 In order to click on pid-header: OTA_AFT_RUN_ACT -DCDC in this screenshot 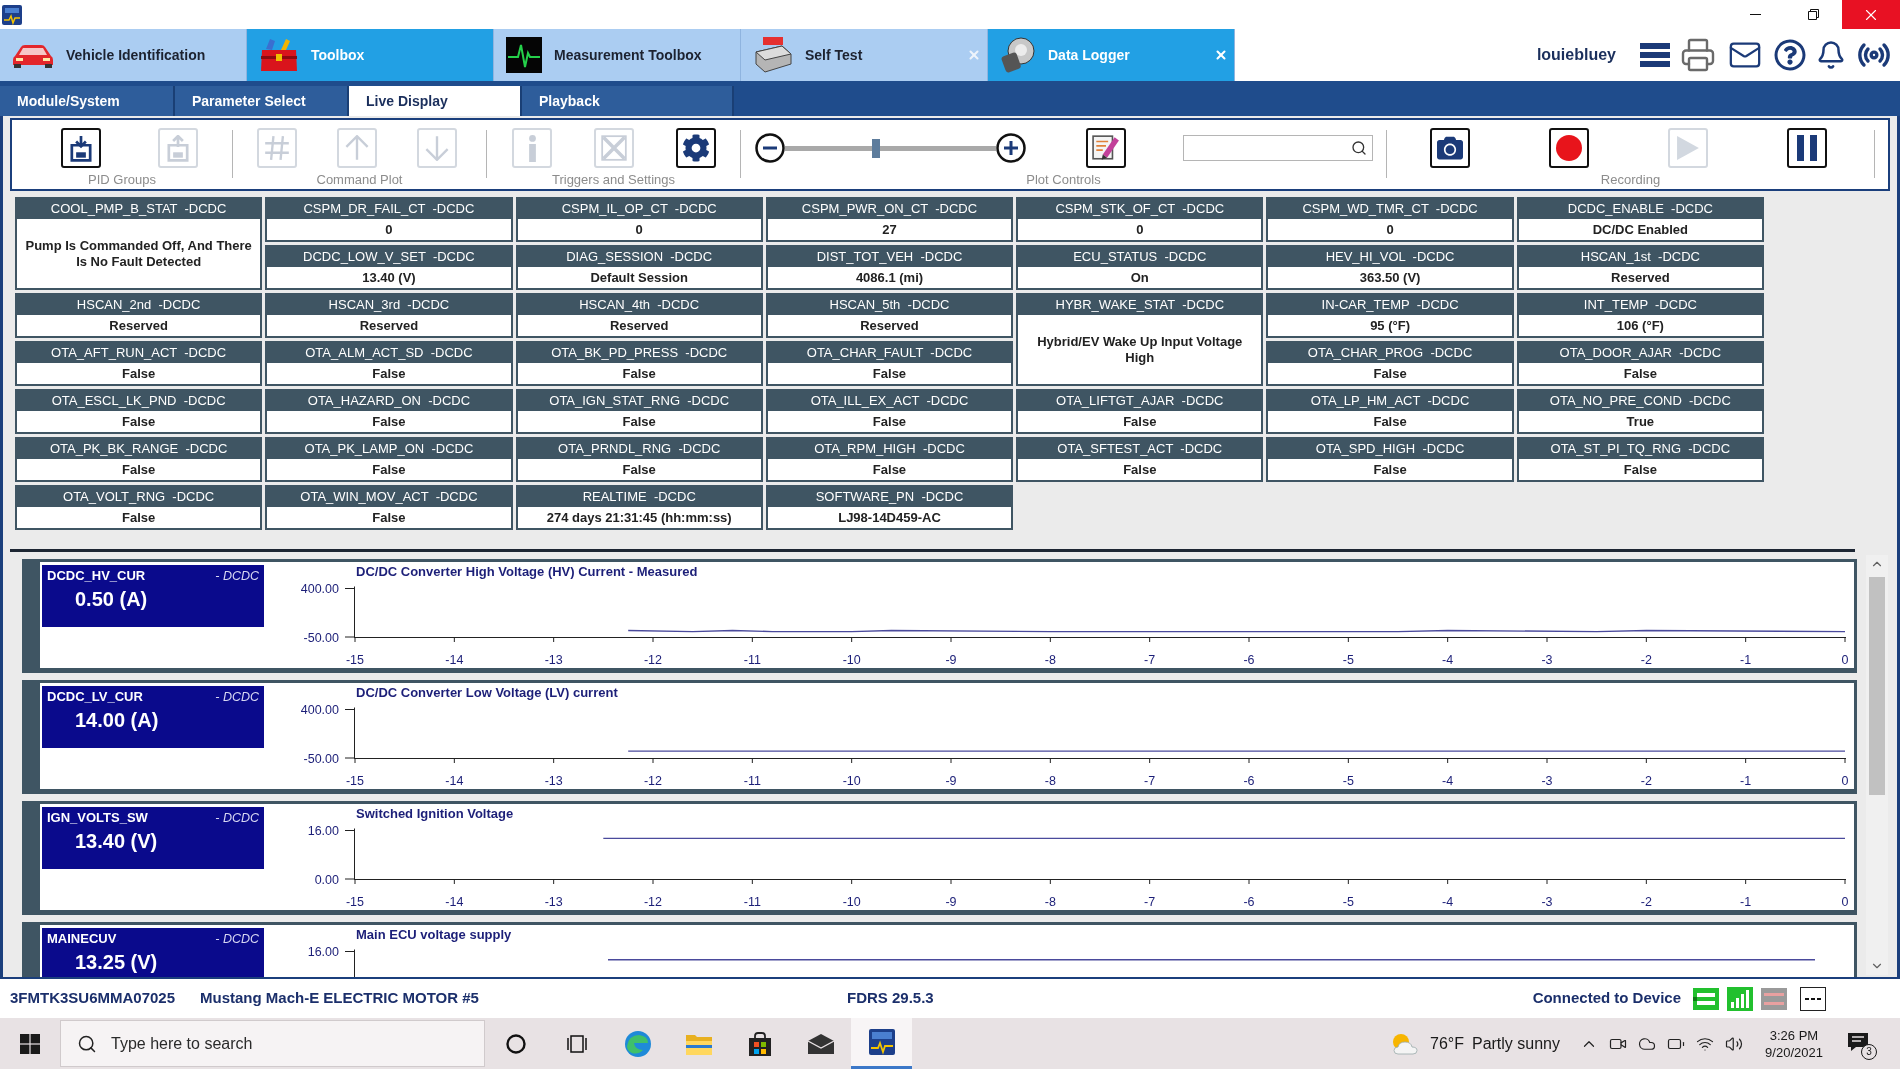, I will do `click(139, 353)`.